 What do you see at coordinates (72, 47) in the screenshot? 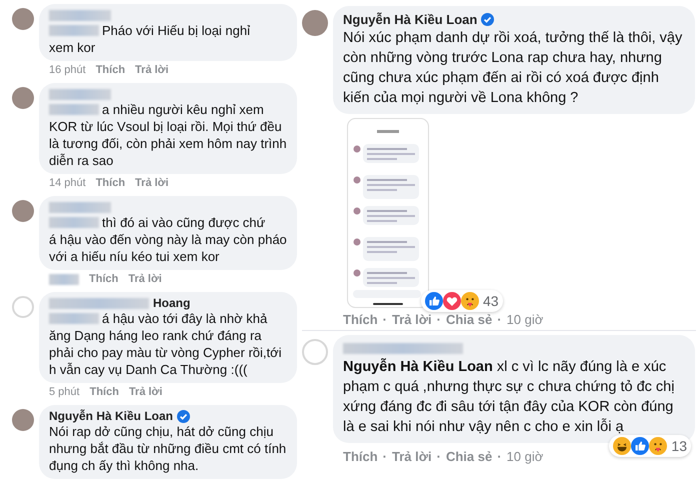
I see `comment-text: xem kor` at bounding box center [72, 47].